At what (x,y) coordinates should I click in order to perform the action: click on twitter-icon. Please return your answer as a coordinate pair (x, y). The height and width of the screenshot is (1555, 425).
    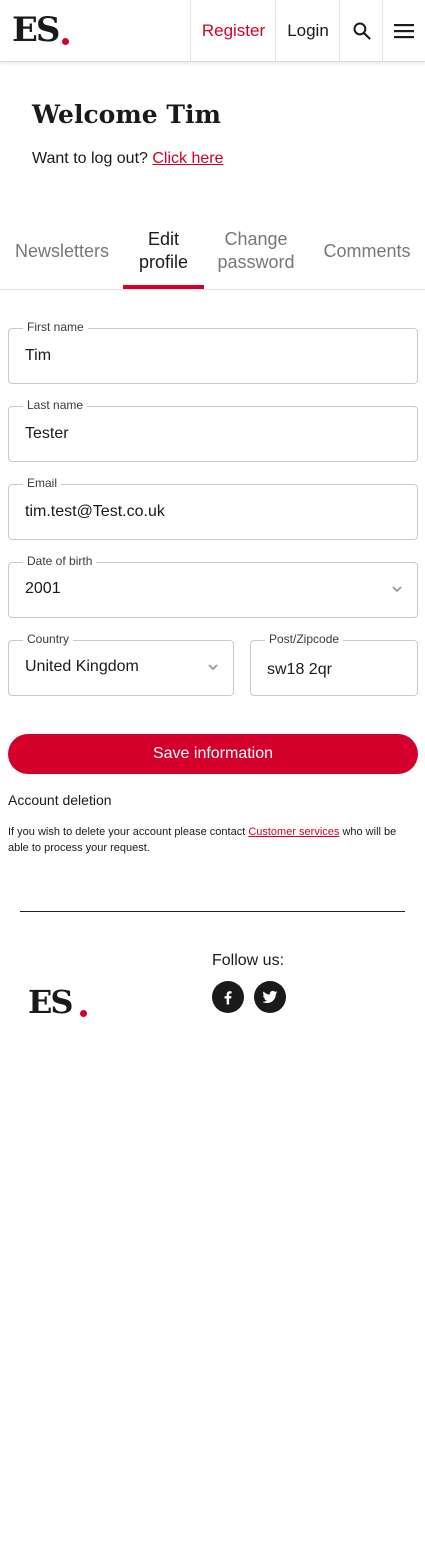
    Looking at the image, I should click on (270, 997).